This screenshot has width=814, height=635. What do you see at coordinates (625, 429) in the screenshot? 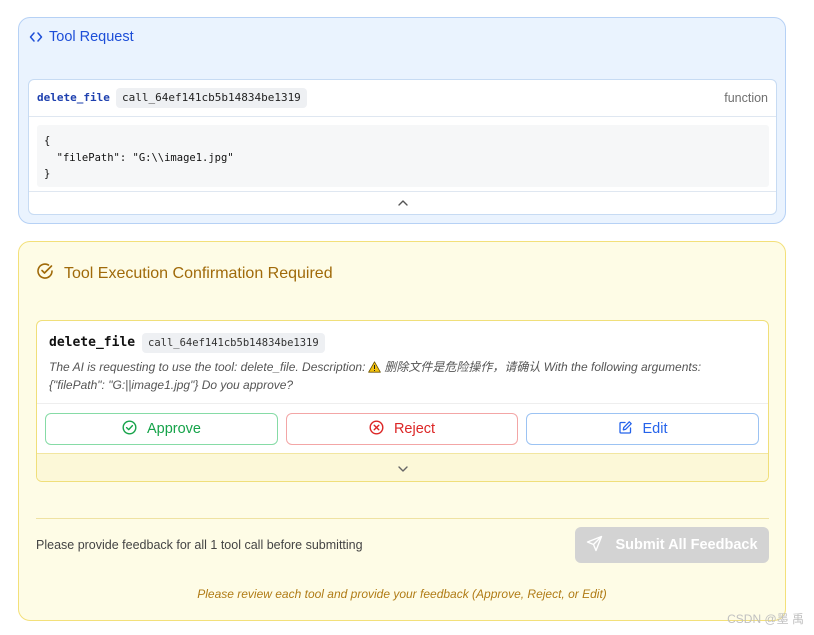
I see `edit-icon` at bounding box center [625, 429].